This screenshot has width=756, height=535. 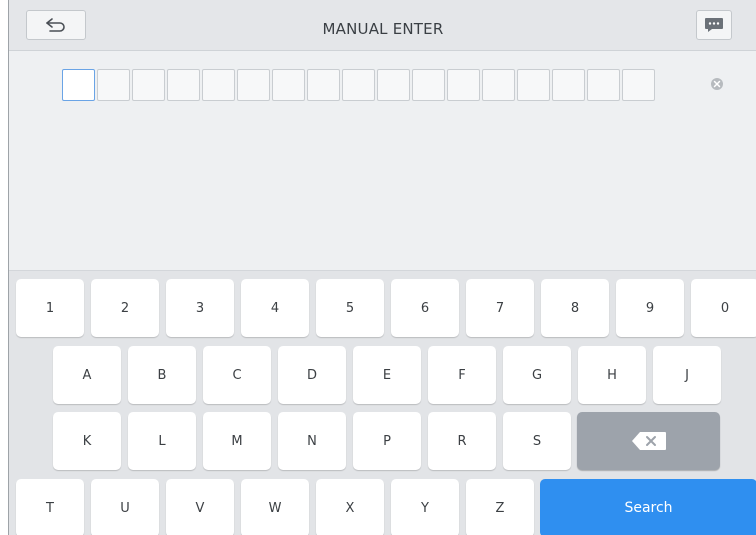 I want to click on key-r: R, so click(x=462, y=441).